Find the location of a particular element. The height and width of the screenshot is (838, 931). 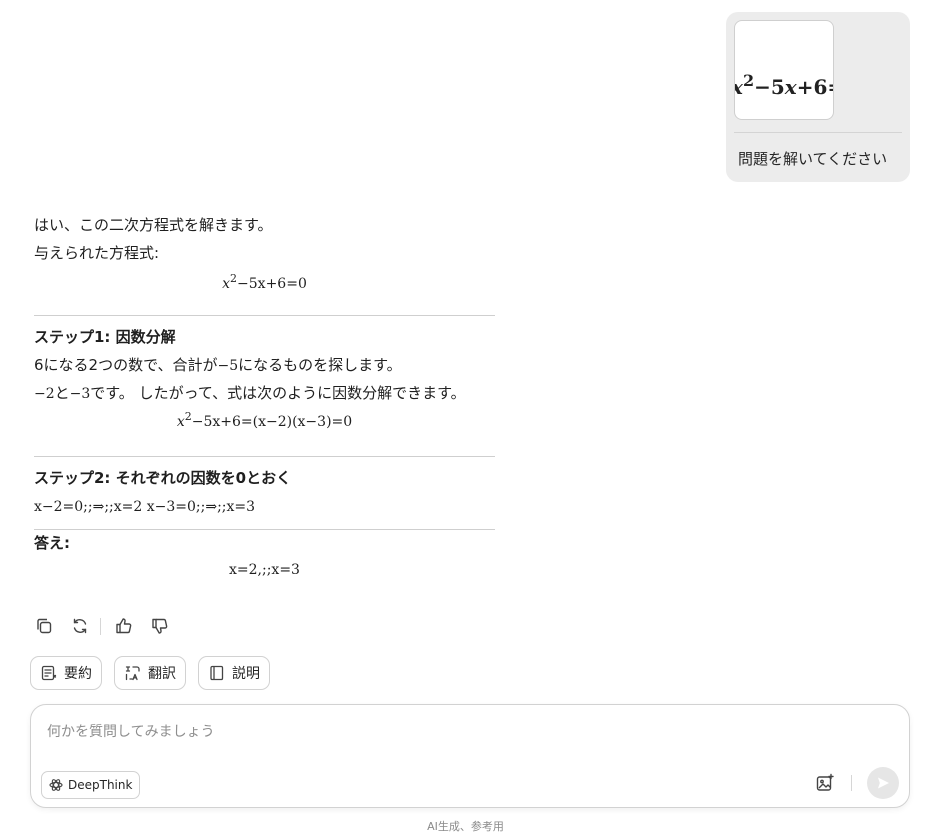

book-icon is located at coordinates (217, 673).